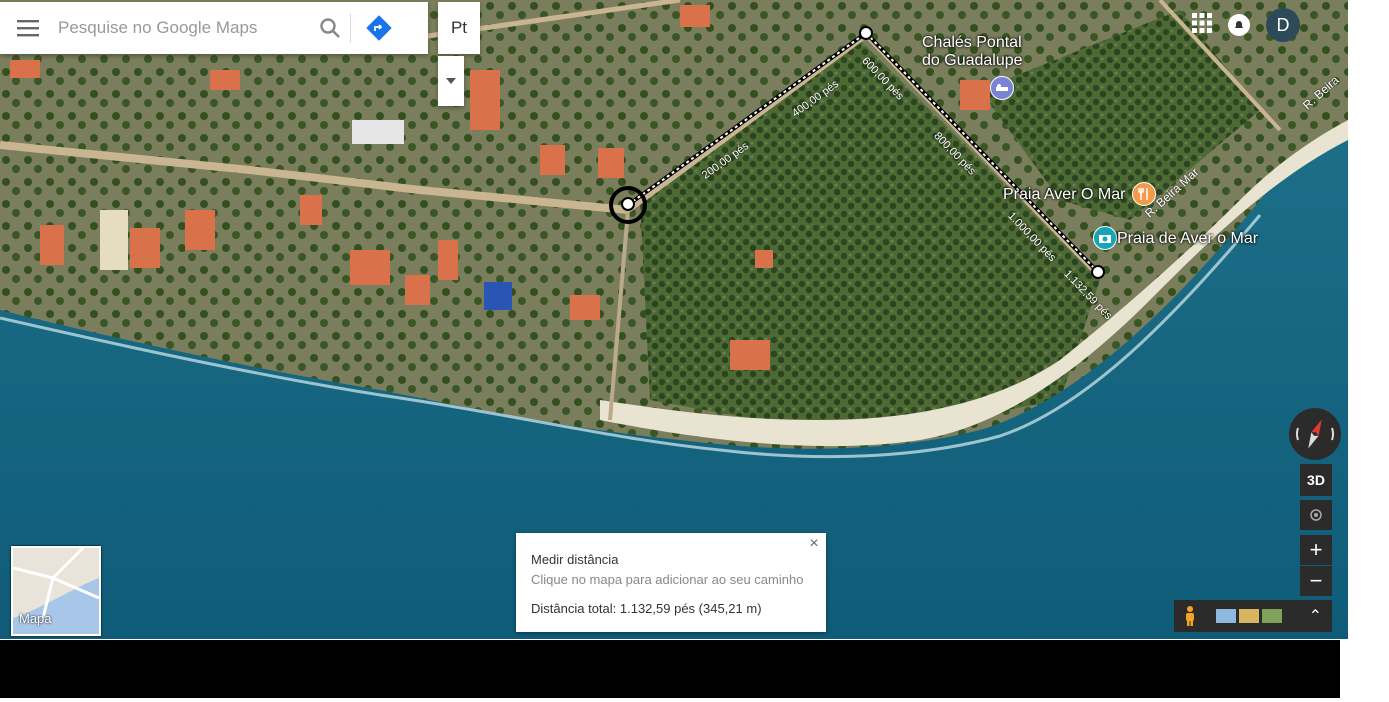 This screenshot has height=702, width=1389. What do you see at coordinates (1316, 480) in the screenshot?
I see `3d-button: 3D` at bounding box center [1316, 480].